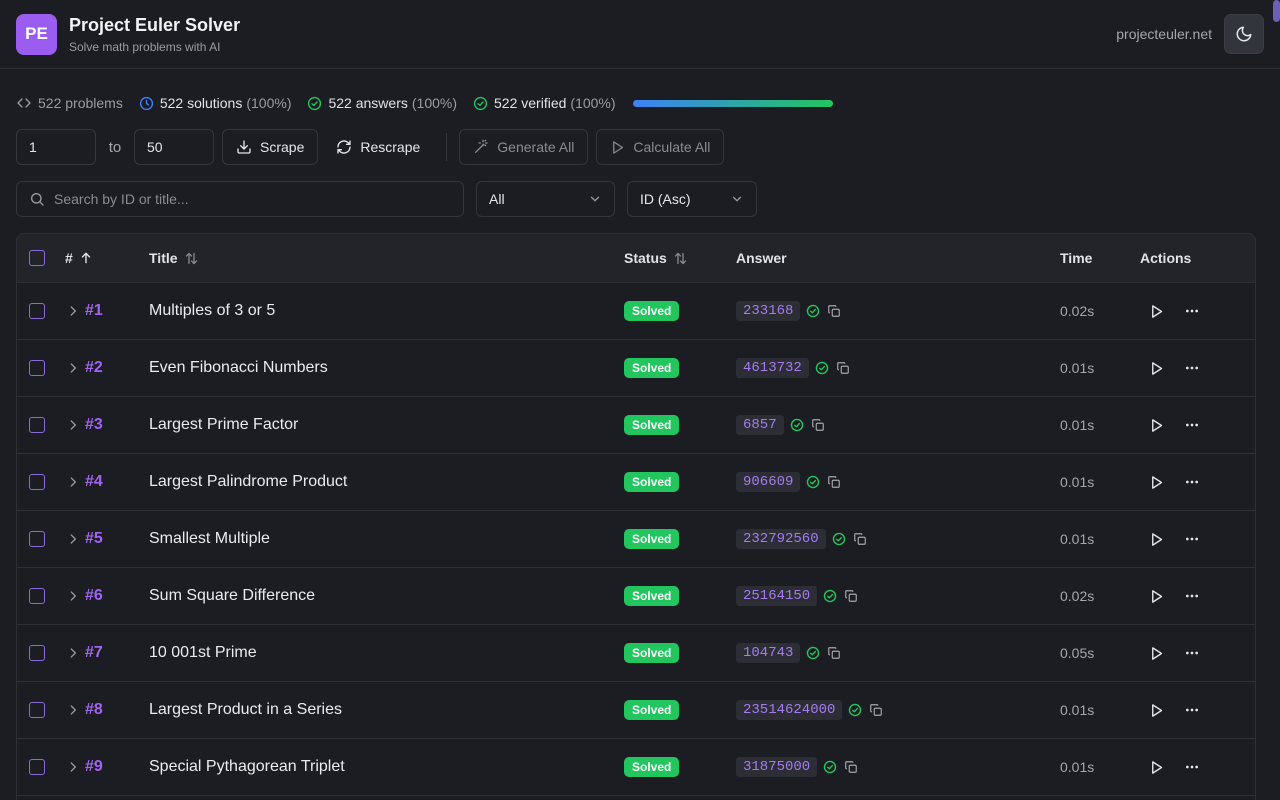 The image size is (1280, 800). I want to click on more-horizontal-icon, so click(1192, 539).